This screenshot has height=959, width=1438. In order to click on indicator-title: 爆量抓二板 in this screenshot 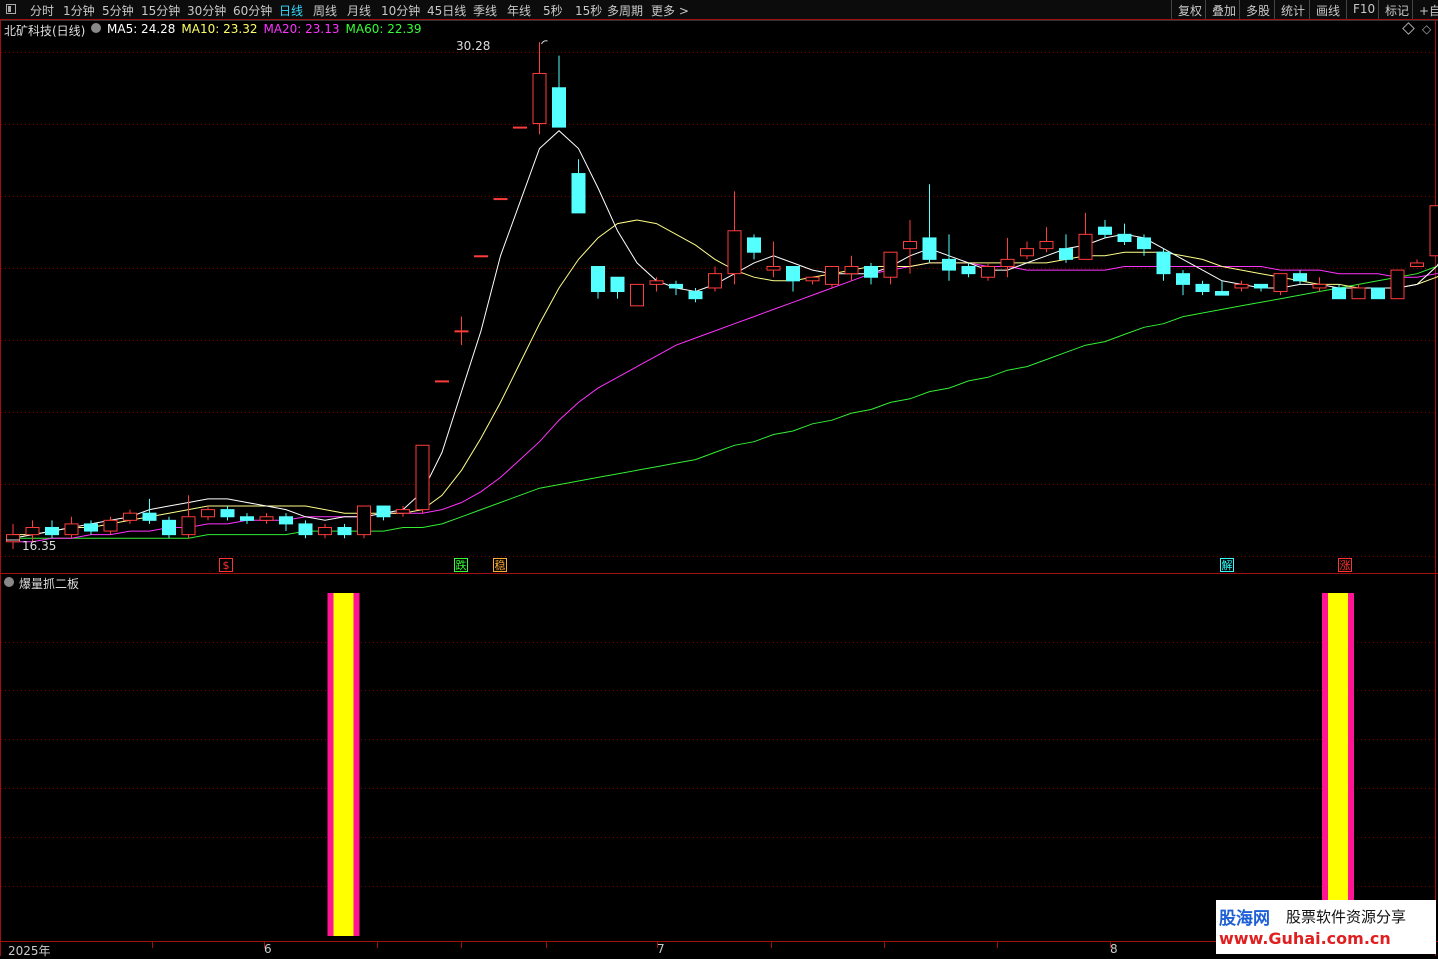, I will do `click(49, 584)`.